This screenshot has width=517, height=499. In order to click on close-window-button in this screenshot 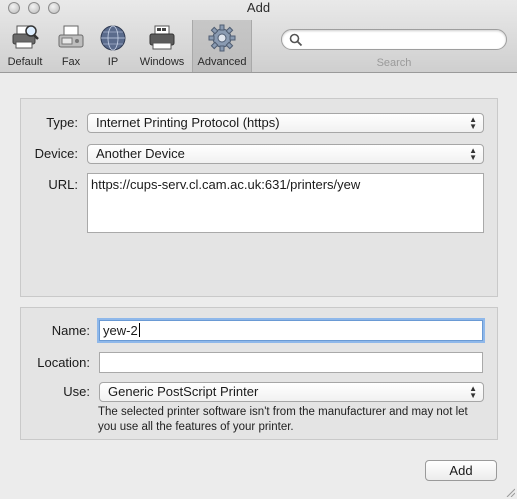, I will do `click(14, 8)`.